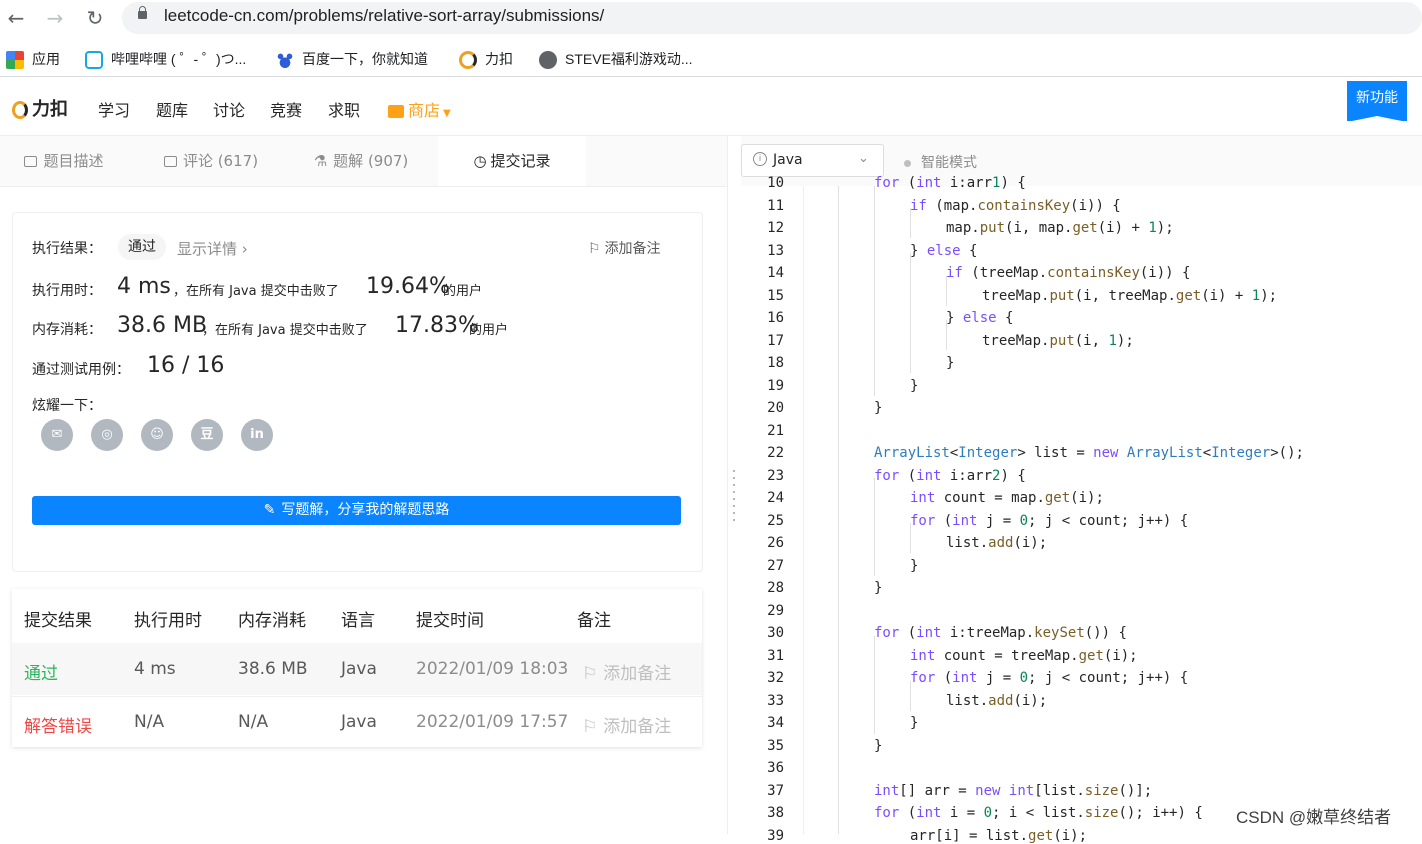 The height and width of the screenshot is (844, 1422). I want to click on leetcode-icon, so click(468, 60).